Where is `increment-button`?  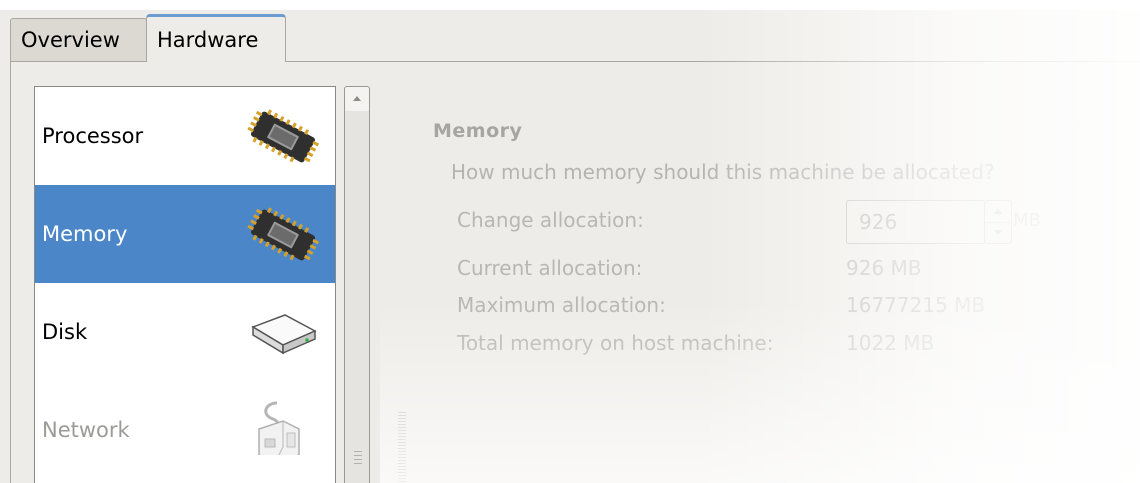
increment-button is located at coordinates (998, 212).